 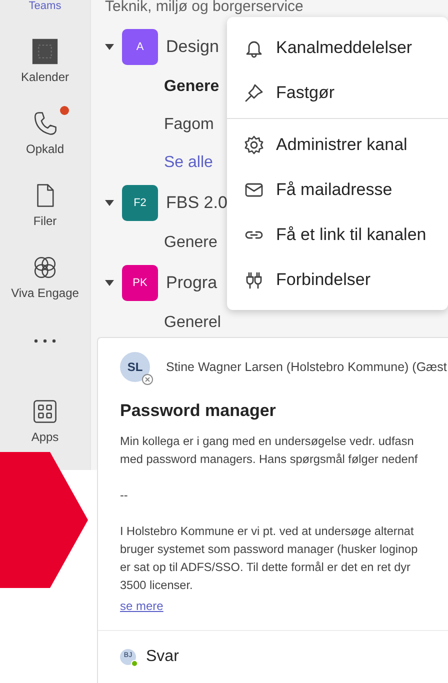 I want to click on team-avatar: PK, so click(x=140, y=283).